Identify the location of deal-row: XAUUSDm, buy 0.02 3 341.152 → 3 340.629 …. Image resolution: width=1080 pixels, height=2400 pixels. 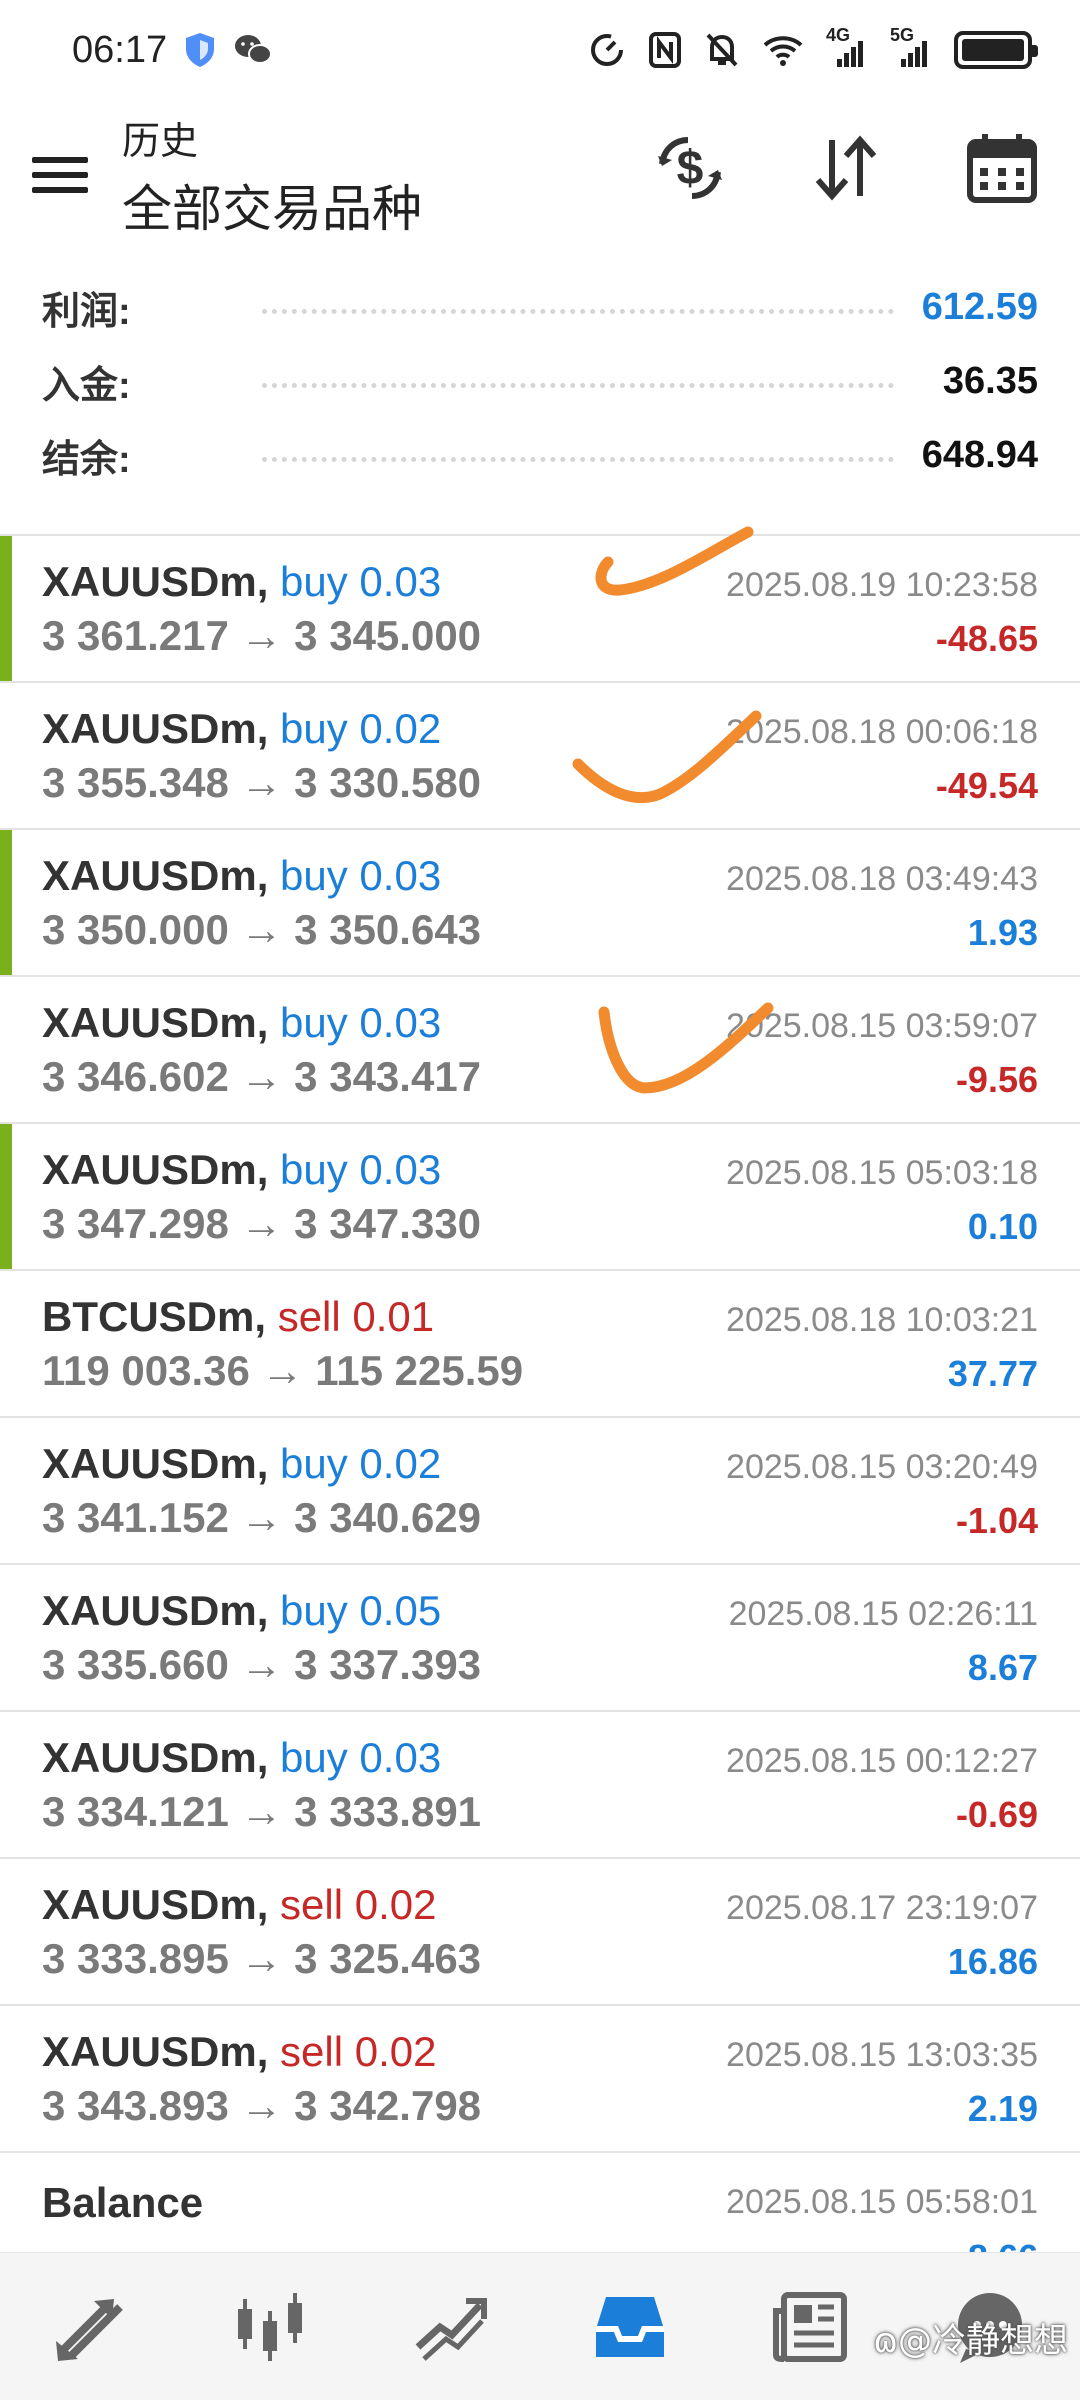
(540, 1491).